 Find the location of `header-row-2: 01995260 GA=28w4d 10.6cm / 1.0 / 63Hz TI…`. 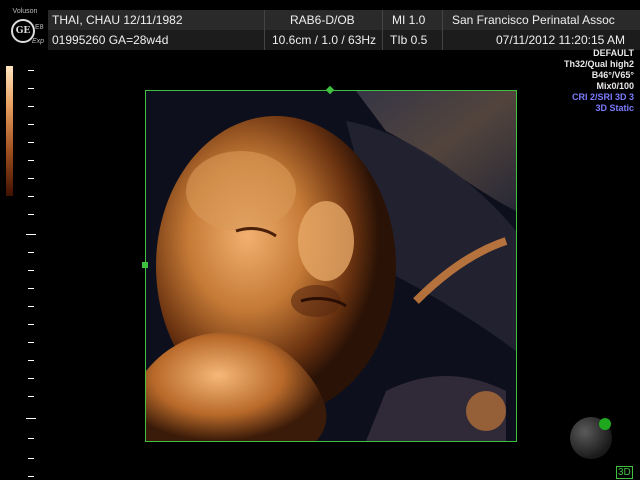

header-row-2: 01995260 GA=28w4d 10.6cm / 1.0 / 63Hz TI… is located at coordinates (344, 40).